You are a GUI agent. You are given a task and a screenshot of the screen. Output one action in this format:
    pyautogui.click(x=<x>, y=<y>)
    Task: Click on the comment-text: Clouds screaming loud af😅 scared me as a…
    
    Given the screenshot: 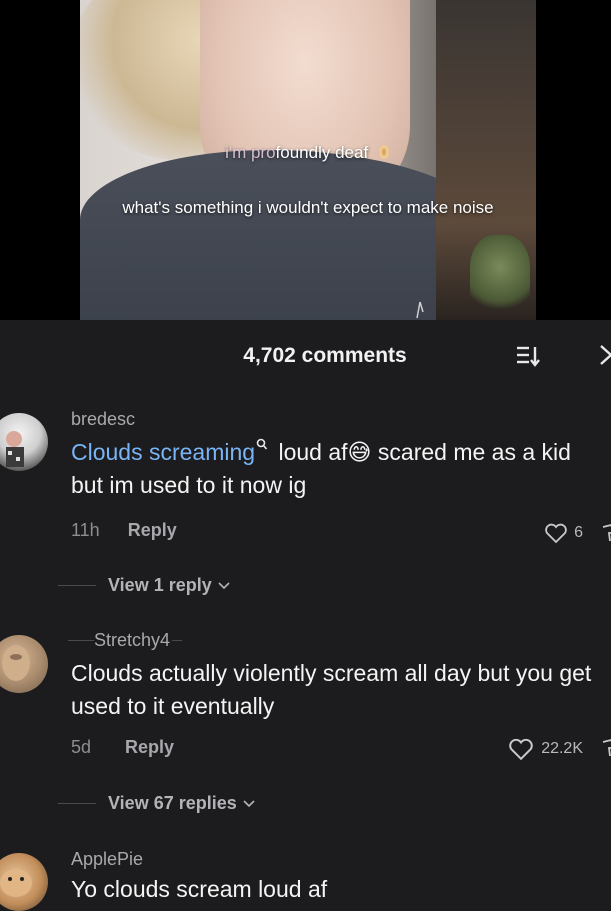 What is the action you would take?
    pyautogui.click(x=336, y=469)
    